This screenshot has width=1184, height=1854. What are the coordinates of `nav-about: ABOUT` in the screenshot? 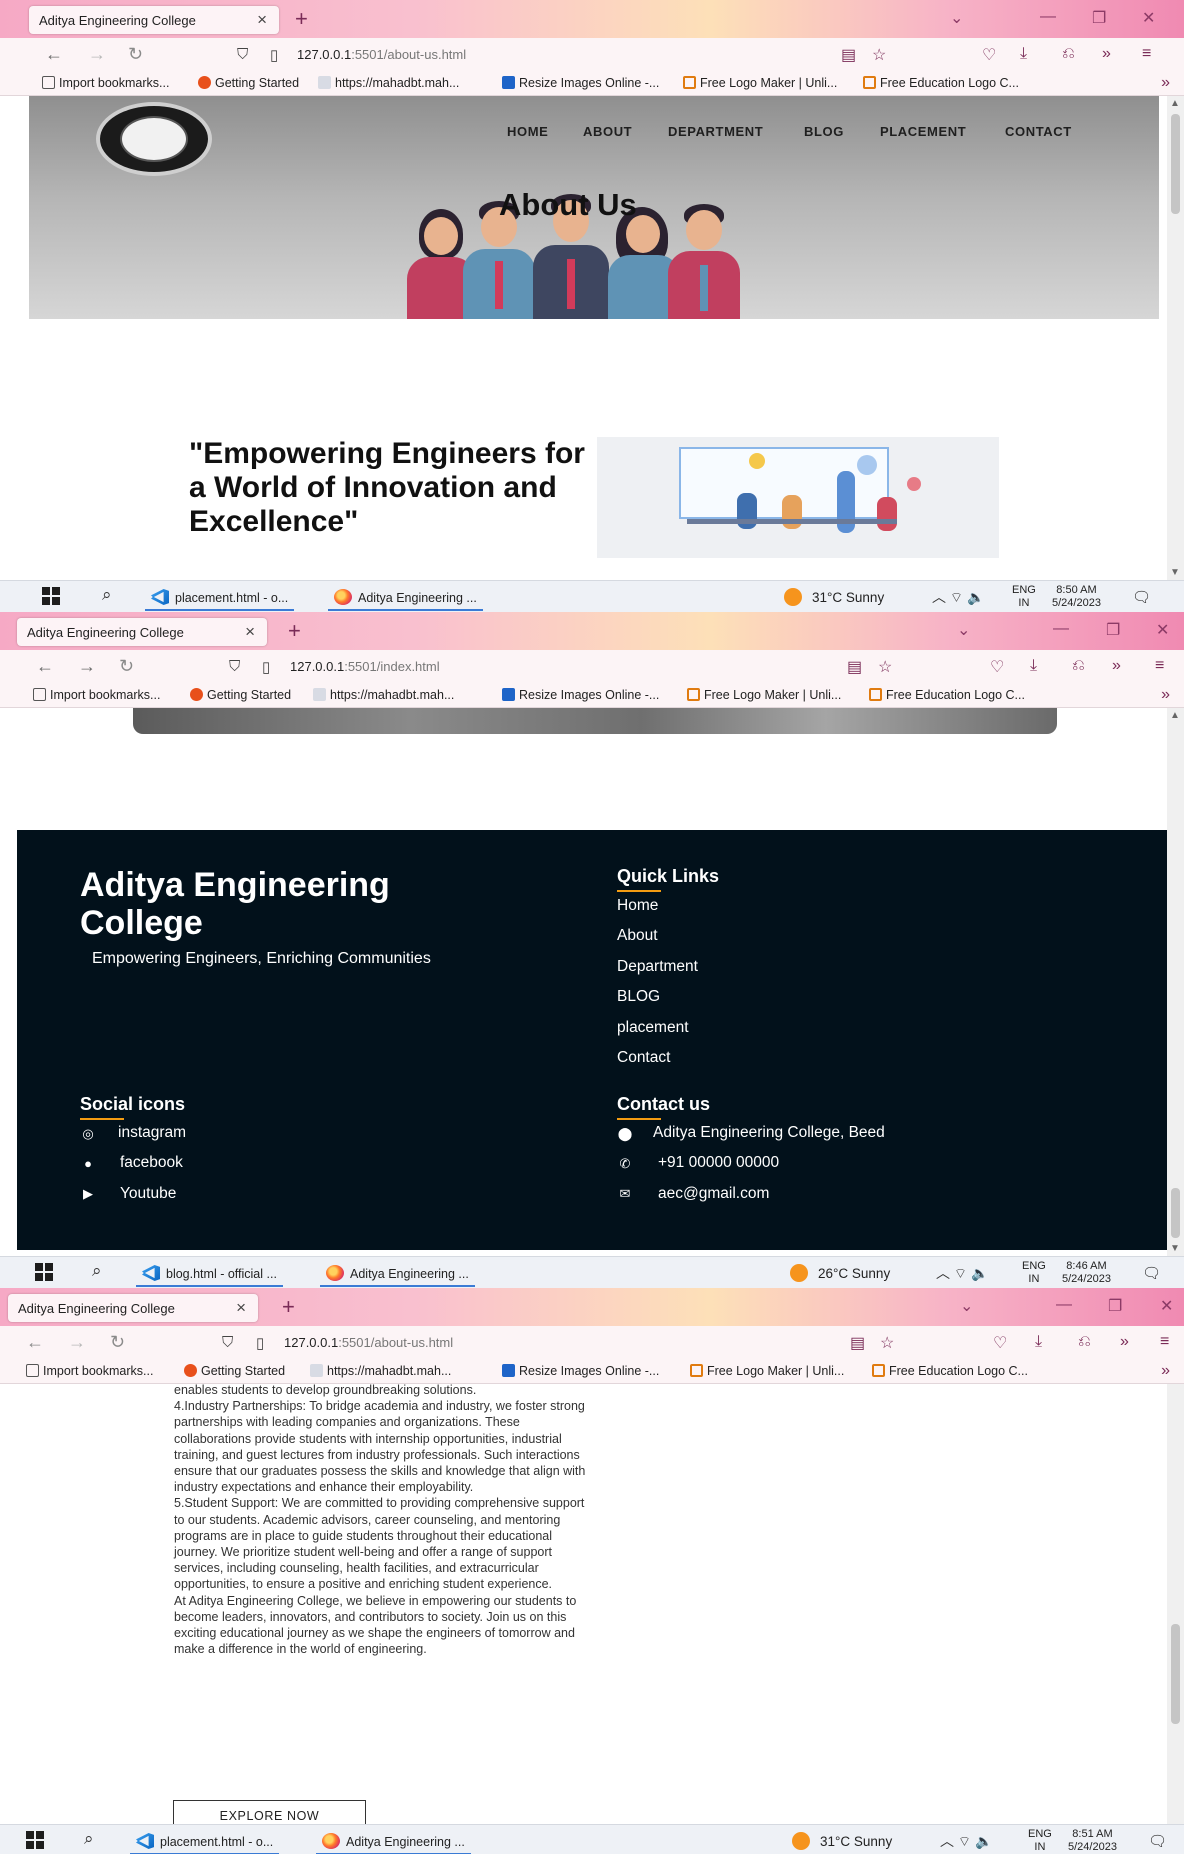 It's located at (607, 131).